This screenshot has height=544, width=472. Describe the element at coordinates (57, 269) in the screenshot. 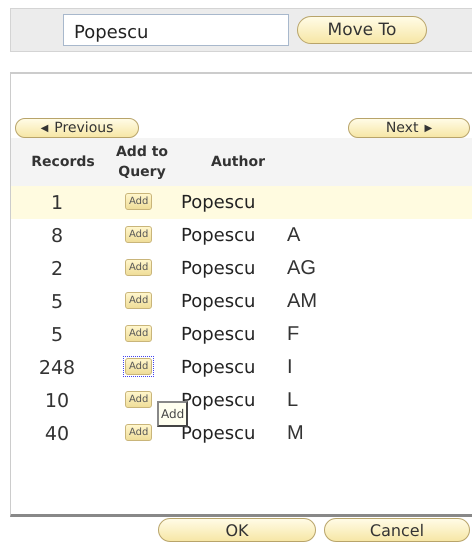

I see `records-count: 2` at that location.